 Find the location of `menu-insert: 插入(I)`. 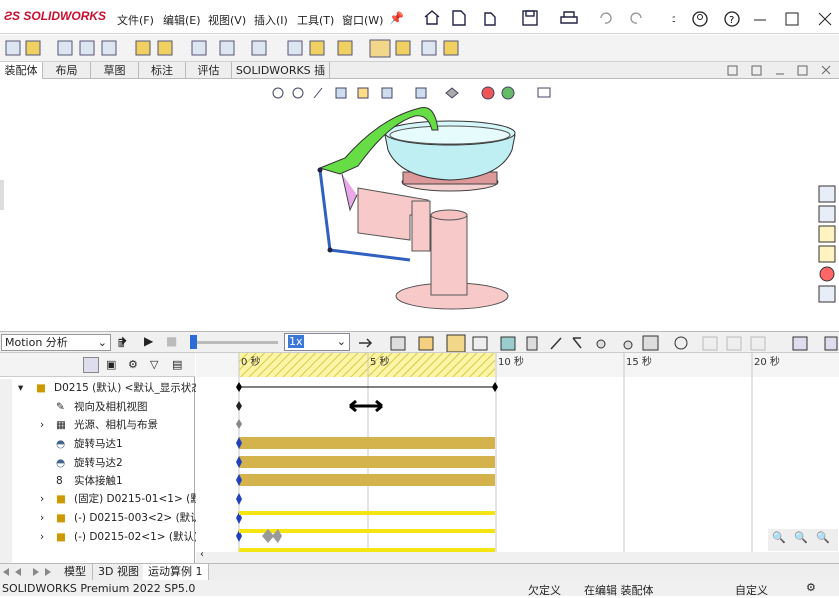

menu-insert: 插入(I) is located at coordinates (271, 20).